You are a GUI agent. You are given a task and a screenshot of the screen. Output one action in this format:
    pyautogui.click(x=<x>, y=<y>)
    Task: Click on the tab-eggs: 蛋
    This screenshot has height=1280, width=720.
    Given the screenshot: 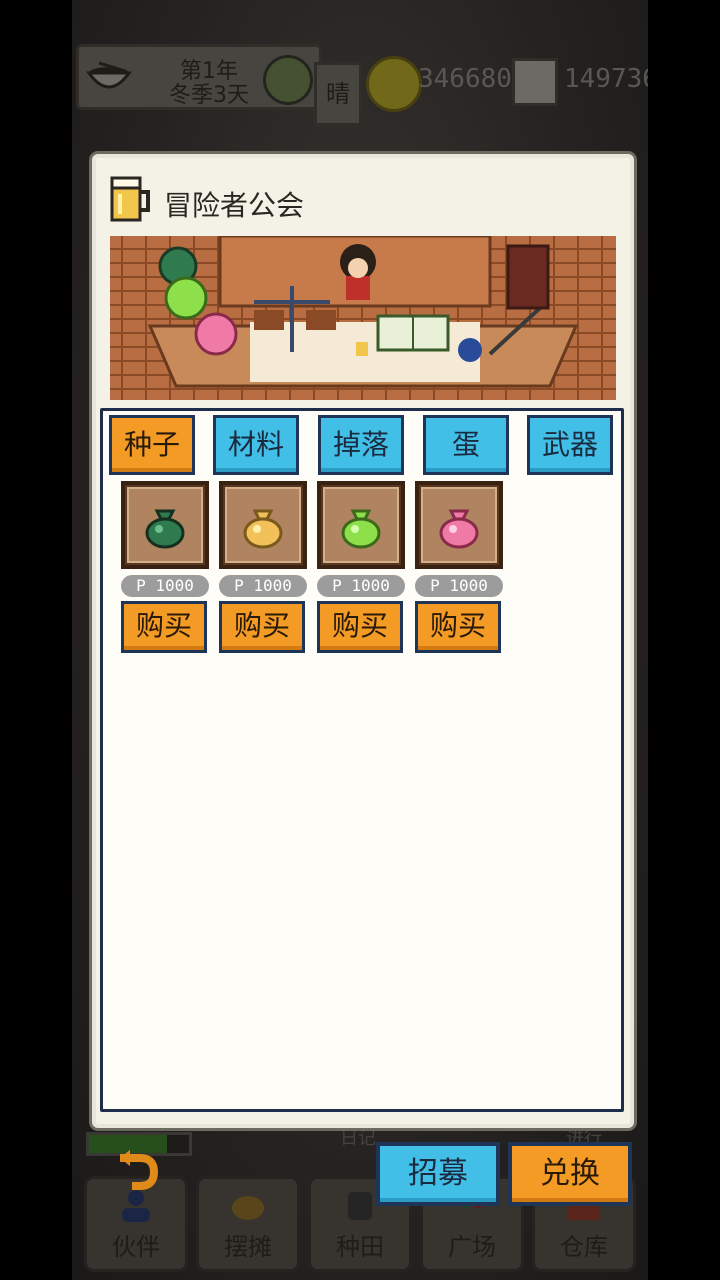 What is the action you would take?
    pyautogui.click(x=466, y=445)
    